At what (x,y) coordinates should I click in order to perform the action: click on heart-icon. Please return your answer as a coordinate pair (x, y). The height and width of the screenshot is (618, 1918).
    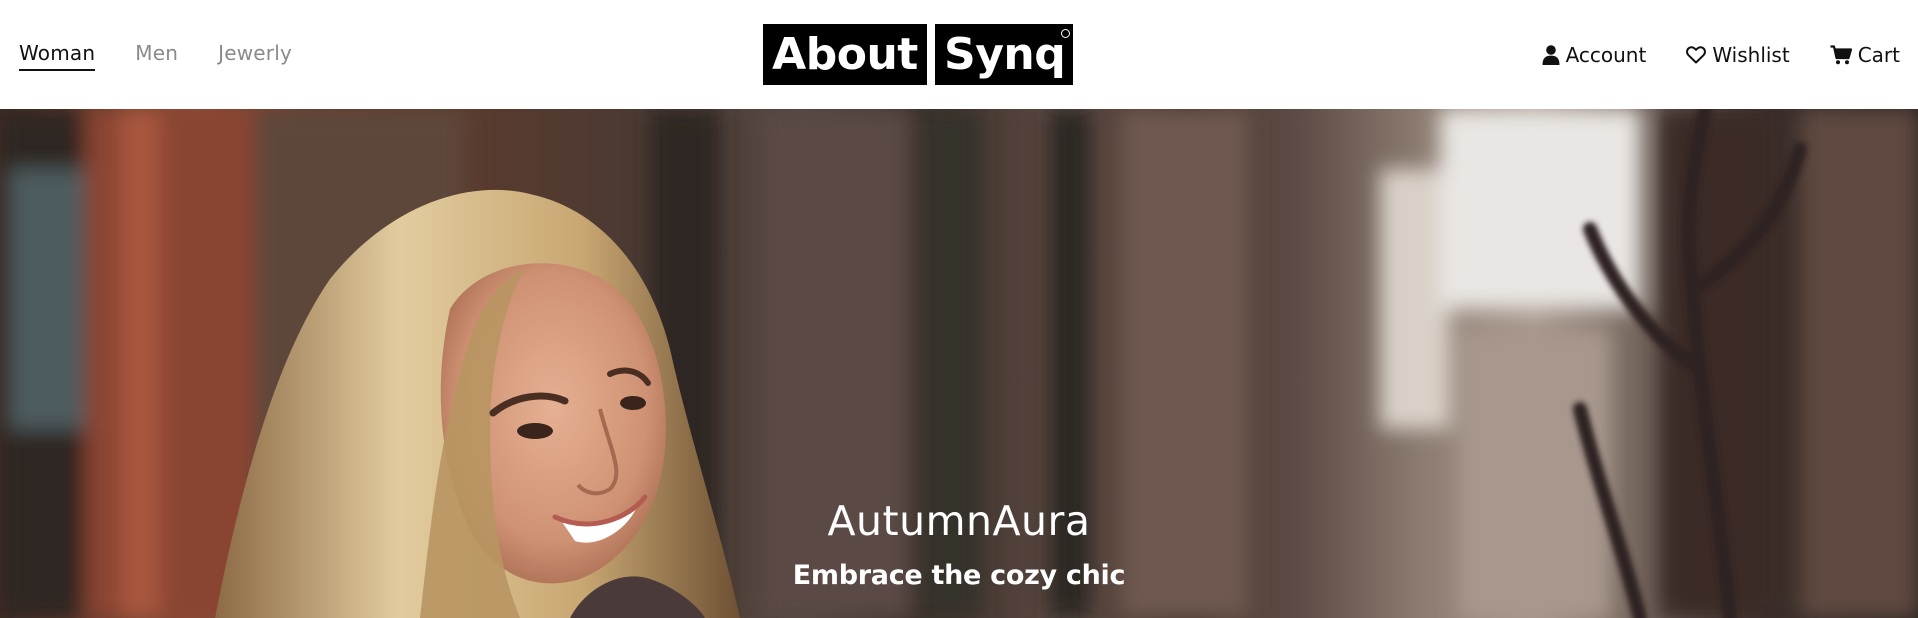
    Looking at the image, I should click on (1696, 54).